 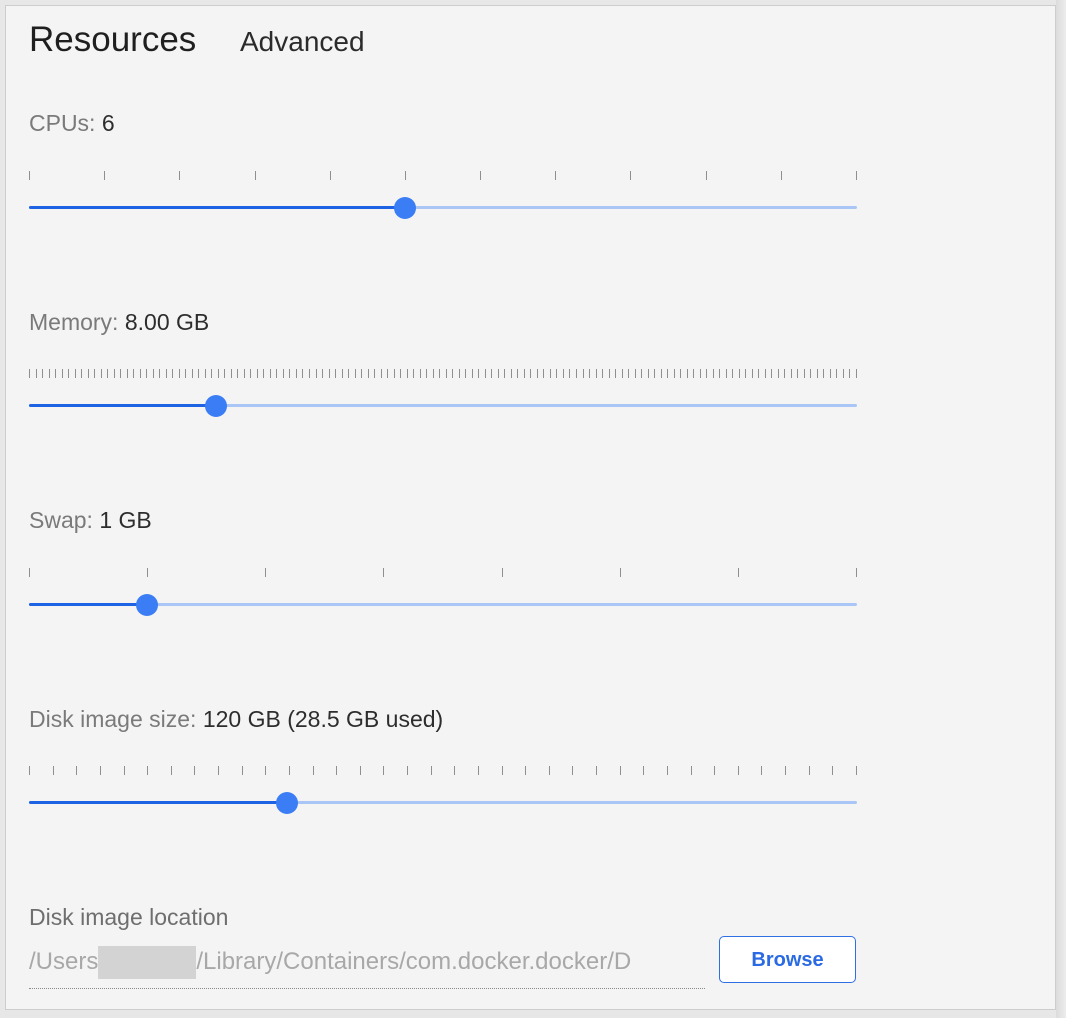 I want to click on memory-slider, so click(x=443, y=399).